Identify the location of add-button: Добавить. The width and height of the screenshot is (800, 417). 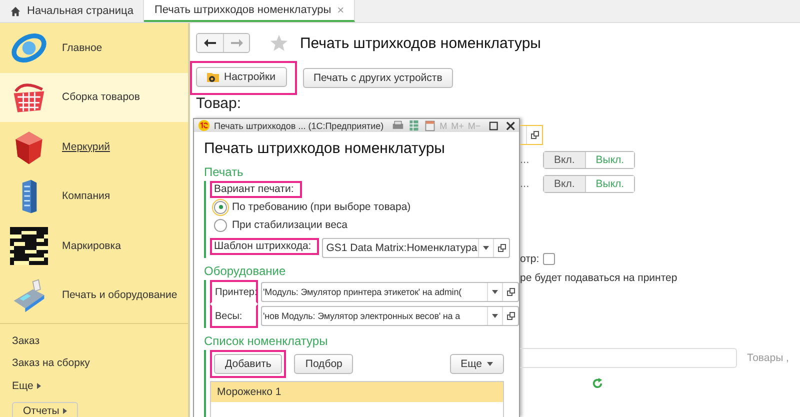
(248, 364).